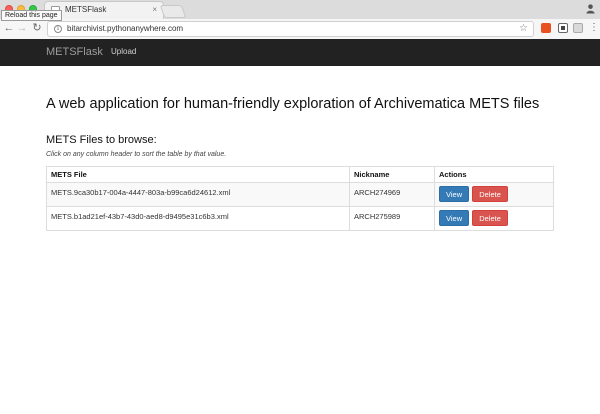 The image size is (600, 414). I want to click on upload-link: Upload, so click(123, 51).